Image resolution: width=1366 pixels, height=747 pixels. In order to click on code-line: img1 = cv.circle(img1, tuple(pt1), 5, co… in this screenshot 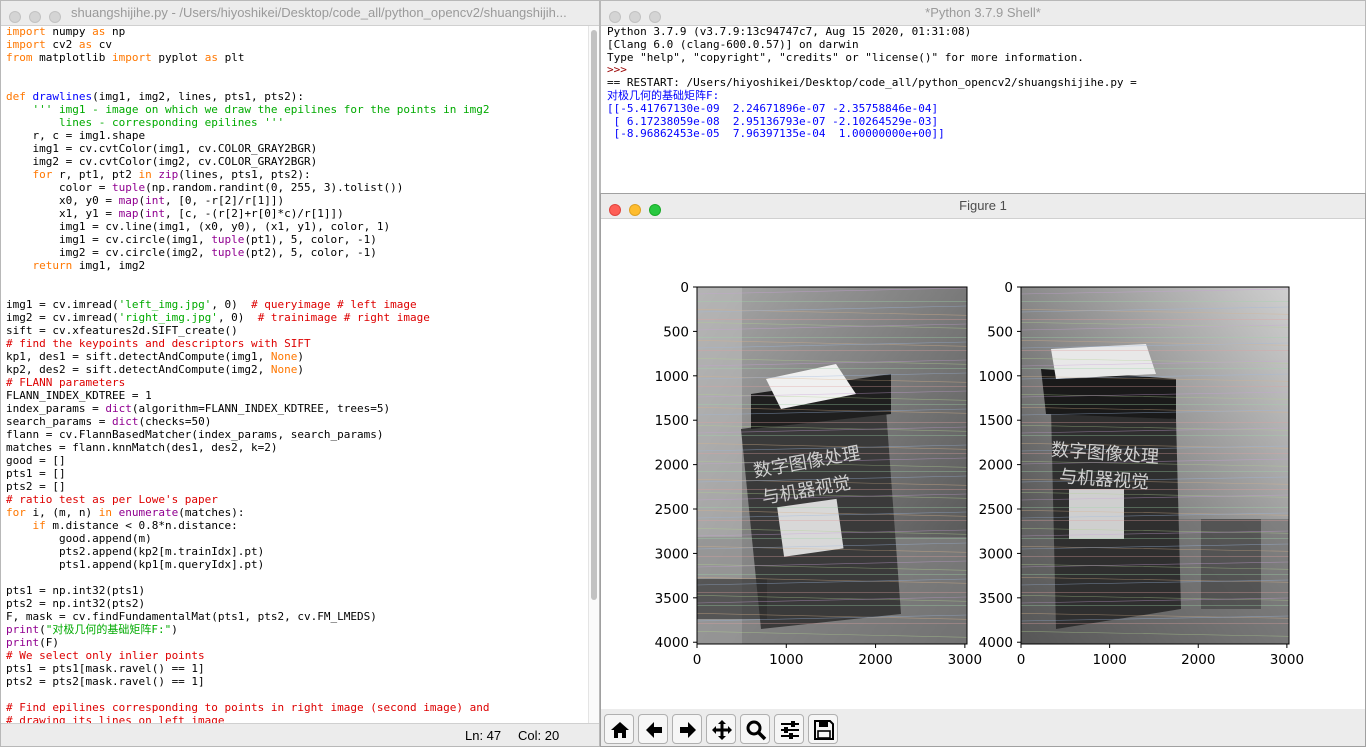, I will do `click(191, 239)`.